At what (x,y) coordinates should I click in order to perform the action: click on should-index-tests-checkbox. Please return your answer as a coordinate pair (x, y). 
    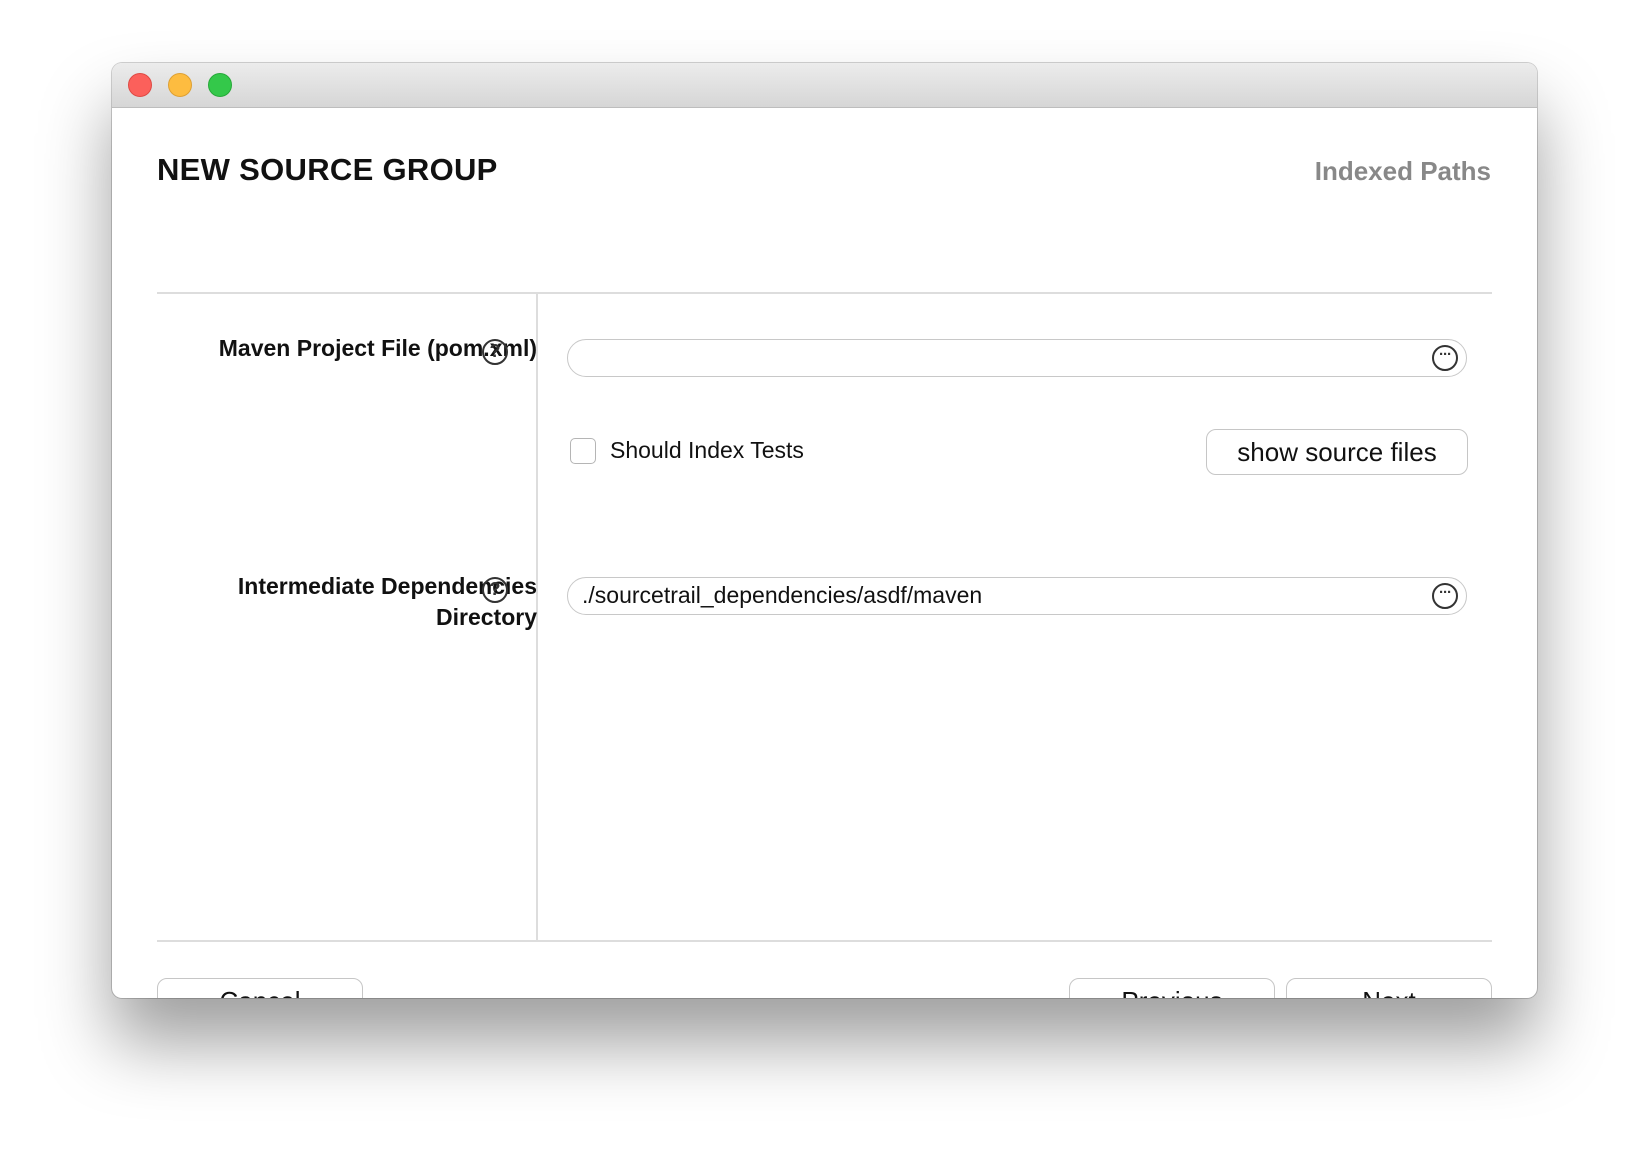
    Looking at the image, I should click on (583, 451).